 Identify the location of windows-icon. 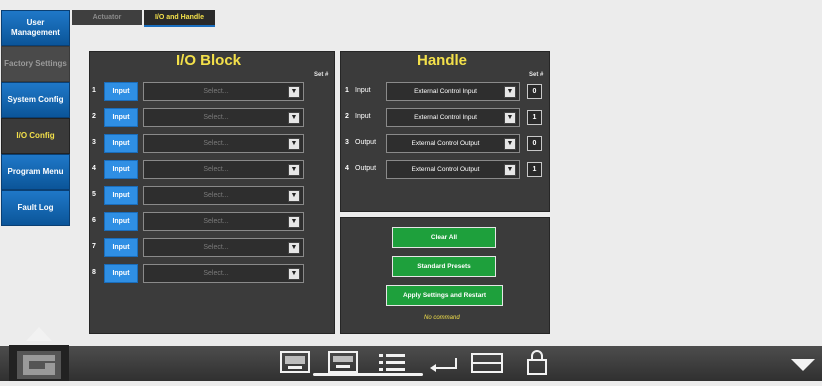
(490, 366).